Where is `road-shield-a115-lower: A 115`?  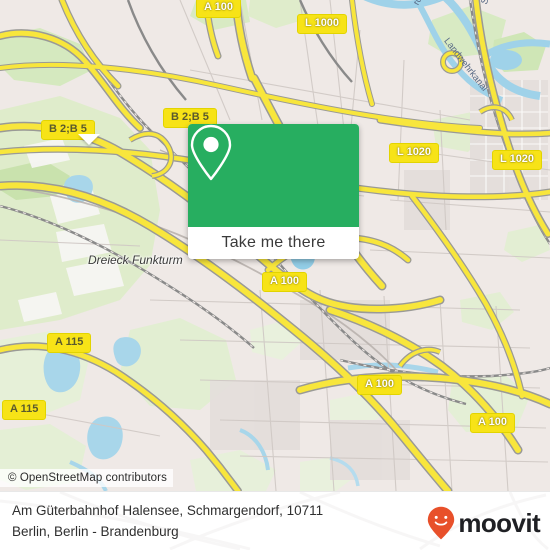 road-shield-a115-lower: A 115 is located at coordinates (24, 410).